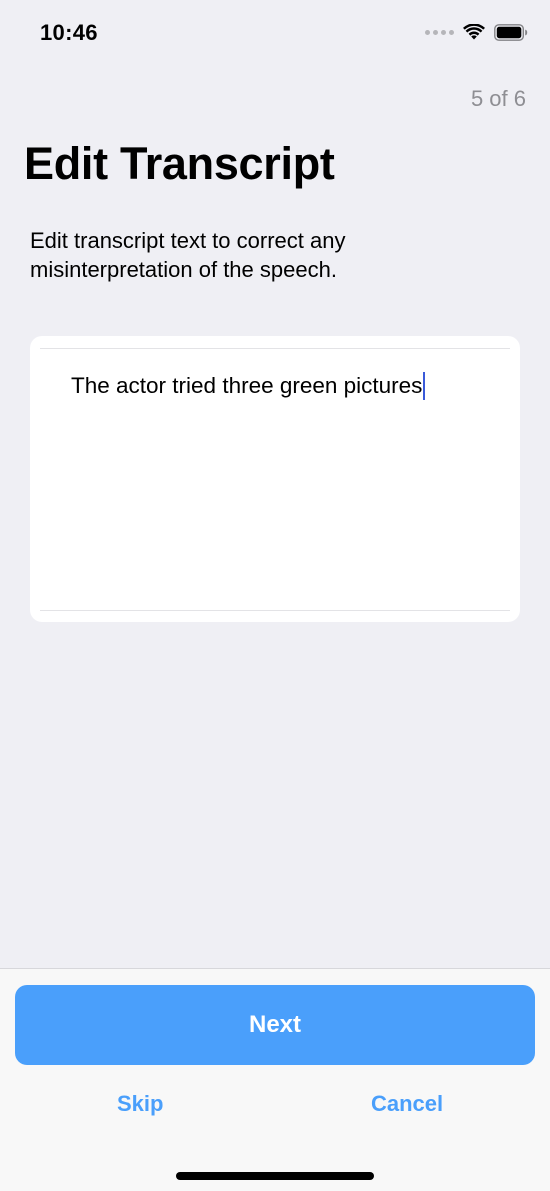 This screenshot has width=550, height=1191. What do you see at coordinates (439, 32) in the screenshot?
I see `cellular-signal-icon` at bounding box center [439, 32].